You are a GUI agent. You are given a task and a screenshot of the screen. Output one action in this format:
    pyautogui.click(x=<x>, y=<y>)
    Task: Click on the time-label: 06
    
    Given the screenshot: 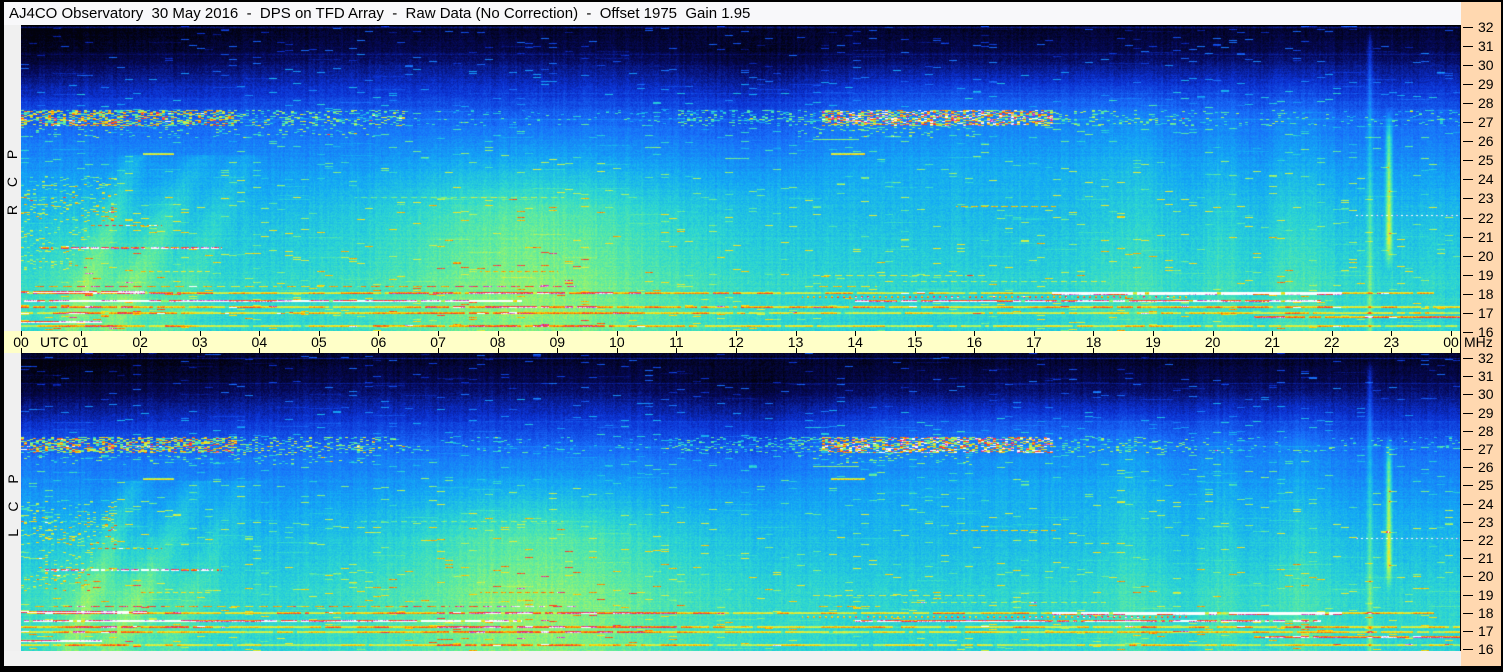 What is the action you would take?
    pyautogui.click(x=378, y=342)
    